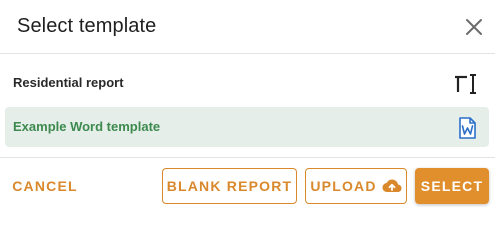 The image size is (495, 240). What do you see at coordinates (229, 186) in the screenshot?
I see `blank-report-button: BLANK REPORT` at bounding box center [229, 186].